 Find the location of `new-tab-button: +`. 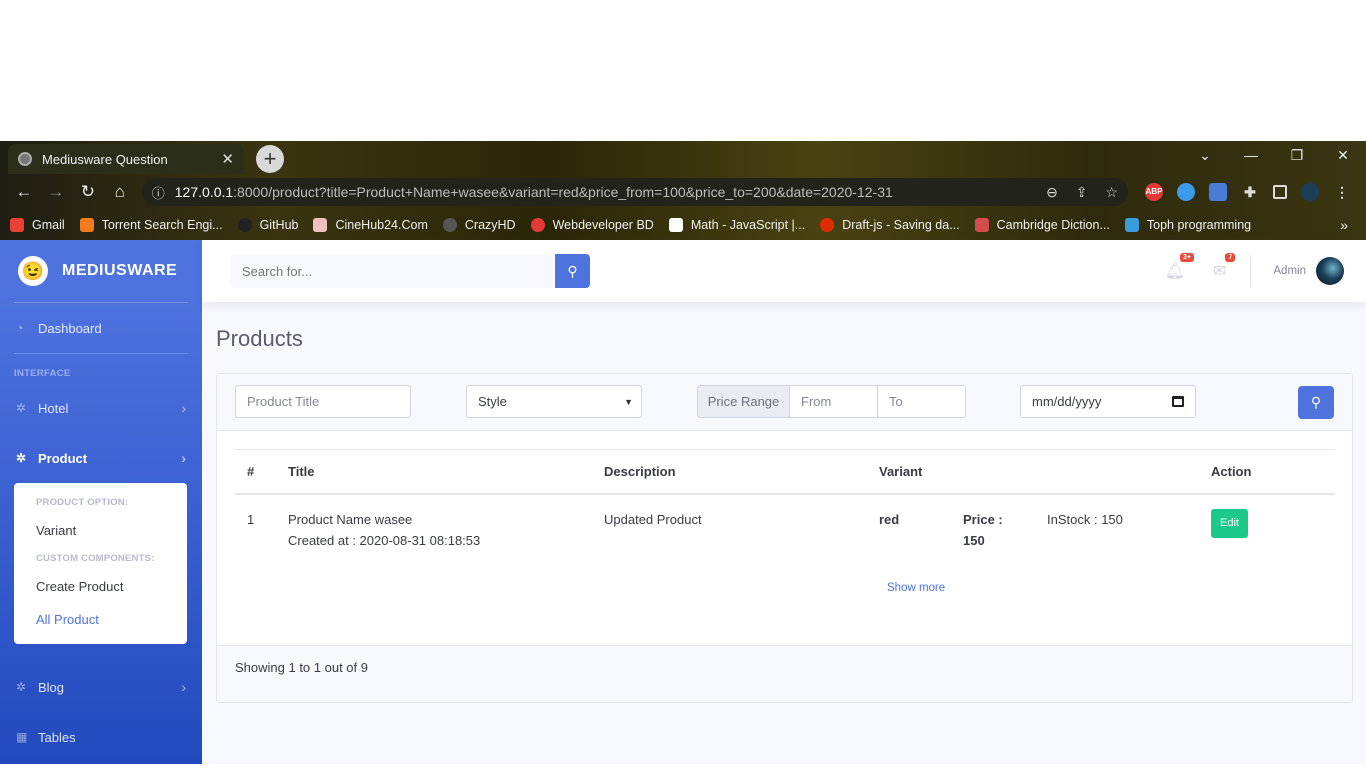

new-tab-button: + is located at coordinates (270, 159).